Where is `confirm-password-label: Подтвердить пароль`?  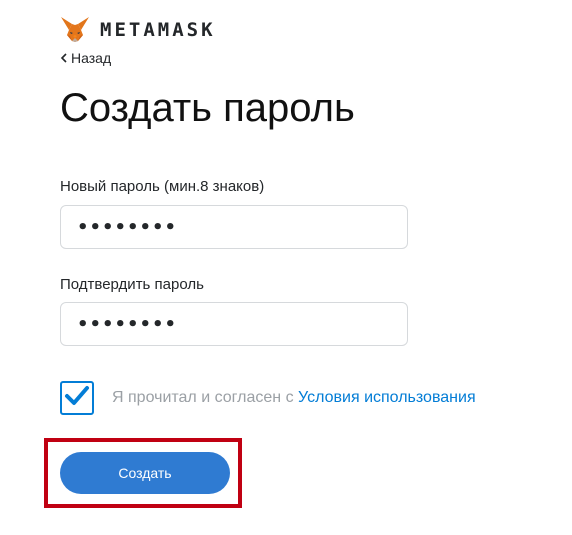
confirm-password-label: Подтвердить пароль is located at coordinates (132, 284).